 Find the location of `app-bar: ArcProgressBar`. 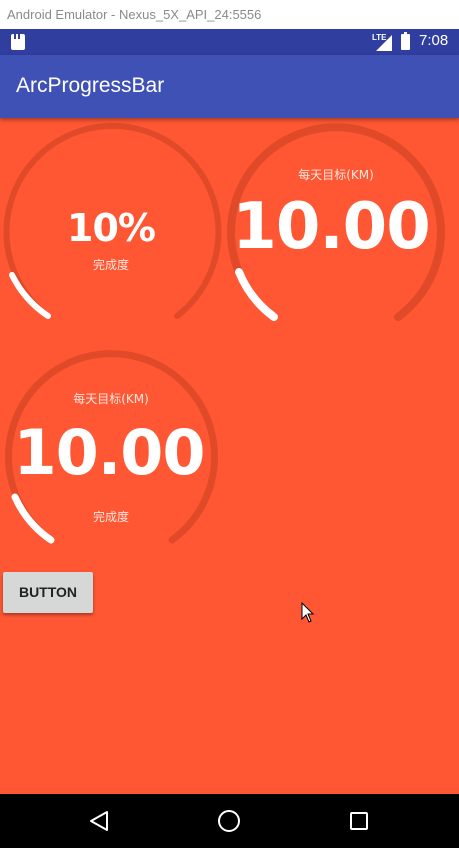

app-bar: ArcProgressBar is located at coordinates (229, 86).